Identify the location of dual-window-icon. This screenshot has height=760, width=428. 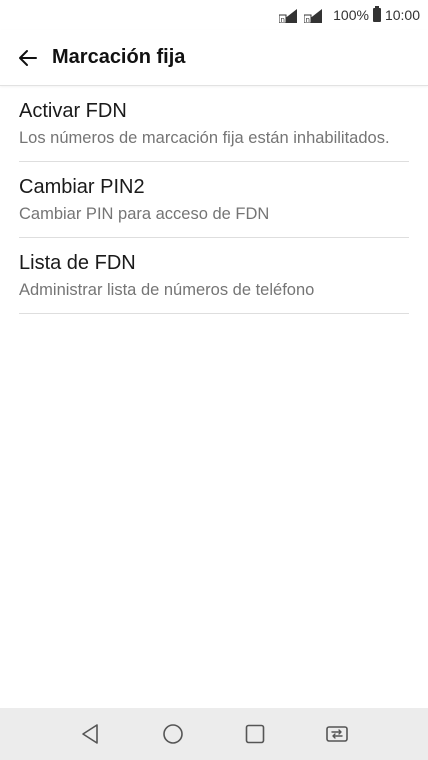
(337, 734).